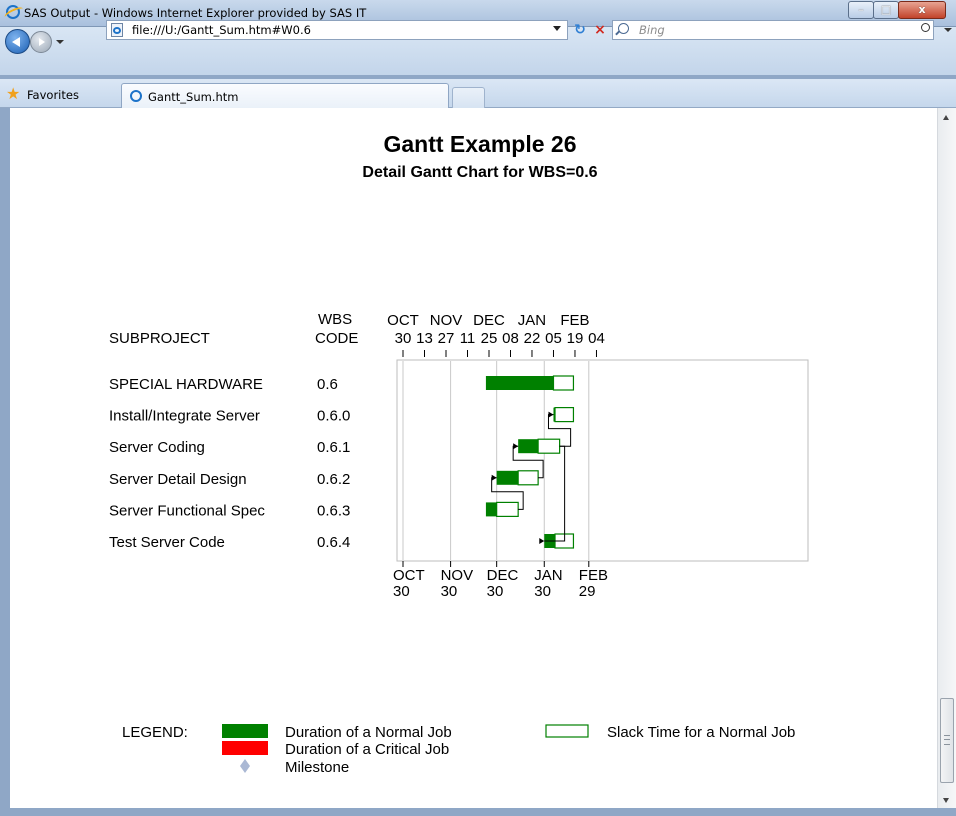 Image resolution: width=956 pixels, height=816 pixels. Describe the element at coordinates (13, 12) in the screenshot. I see `ie-logo-icon` at that location.